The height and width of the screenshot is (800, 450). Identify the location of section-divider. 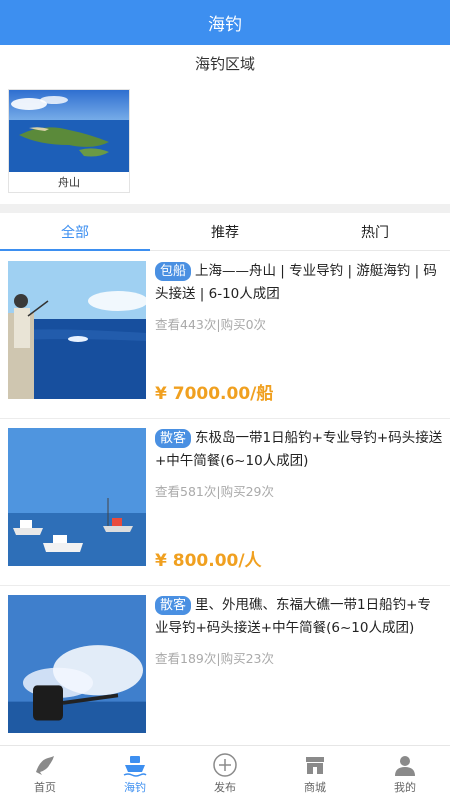
(225, 208).